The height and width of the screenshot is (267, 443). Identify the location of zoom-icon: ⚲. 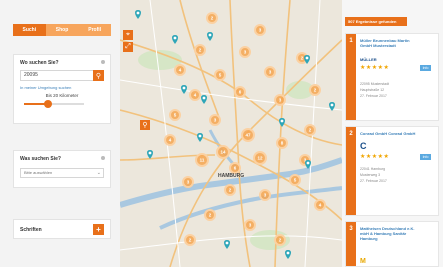
(145, 125).